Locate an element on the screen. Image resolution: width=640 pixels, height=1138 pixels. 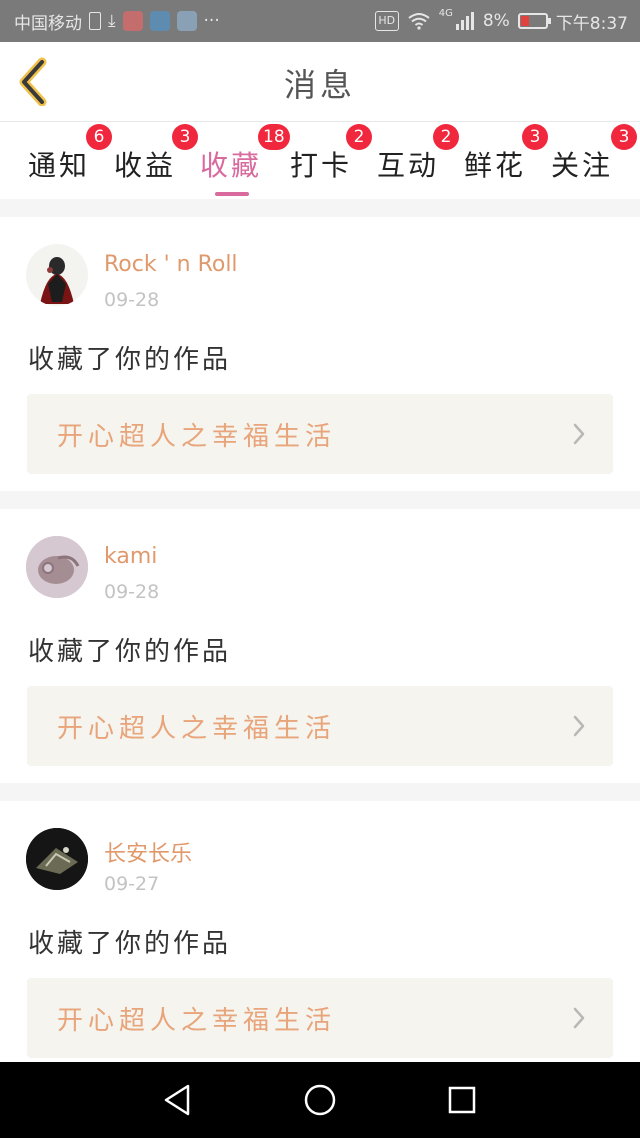
hd-icon: HD is located at coordinates (386, 21).